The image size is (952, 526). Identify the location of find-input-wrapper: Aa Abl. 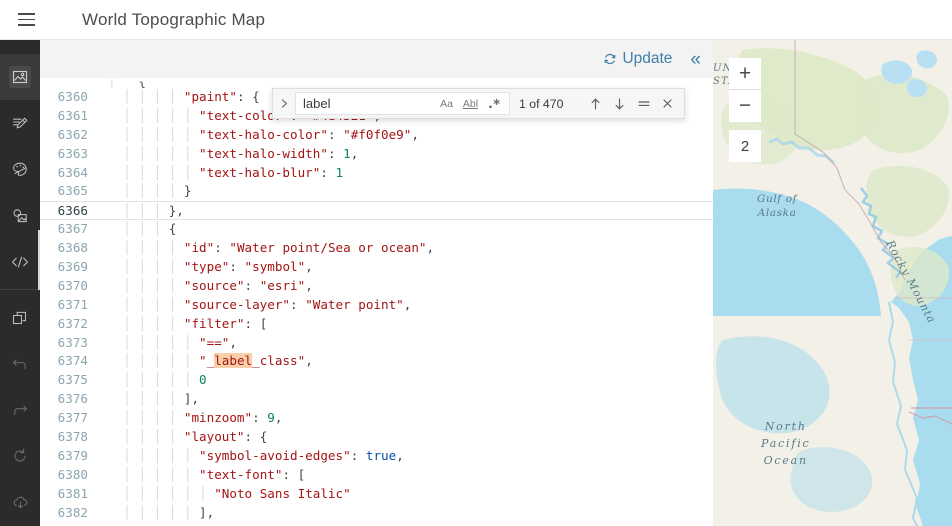
(402, 103).